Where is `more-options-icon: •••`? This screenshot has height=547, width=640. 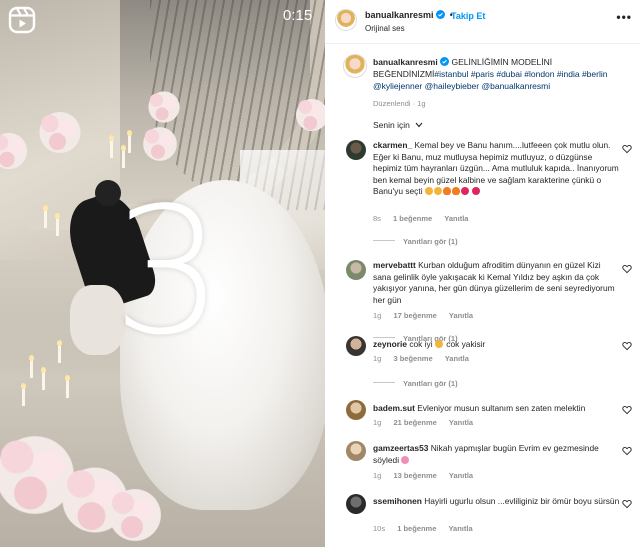
more-options-icon: ••• is located at coordinates (624, 17).